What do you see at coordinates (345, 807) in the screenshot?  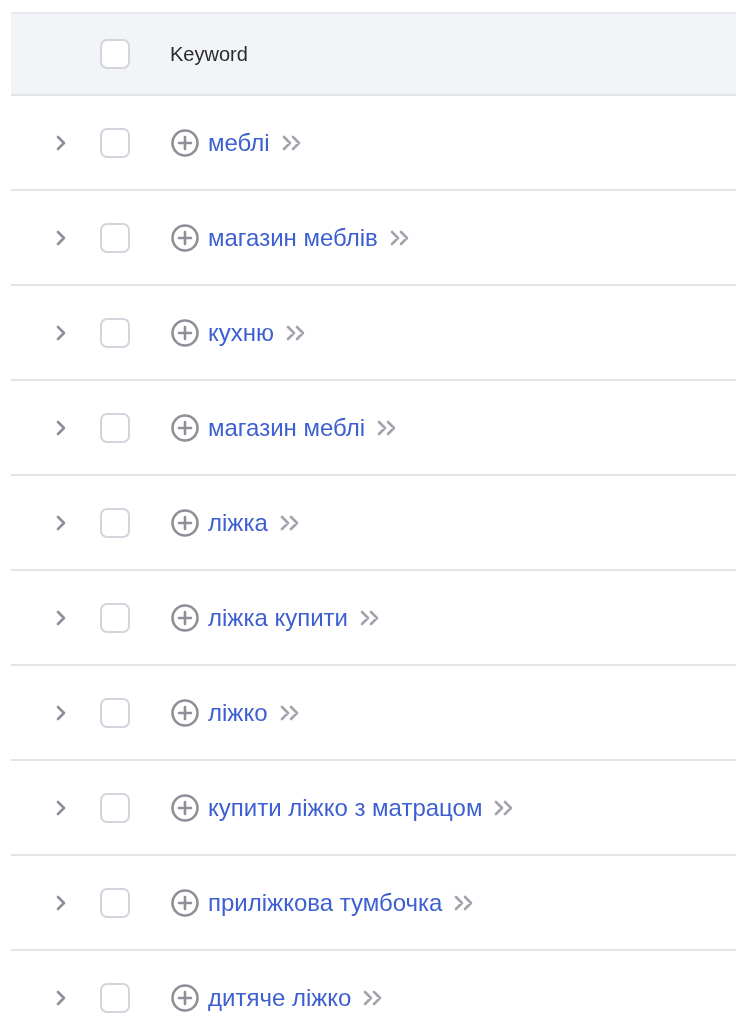 I see `keyword-link: купити ліжко з матрацом` at bounding box center [345, 807].